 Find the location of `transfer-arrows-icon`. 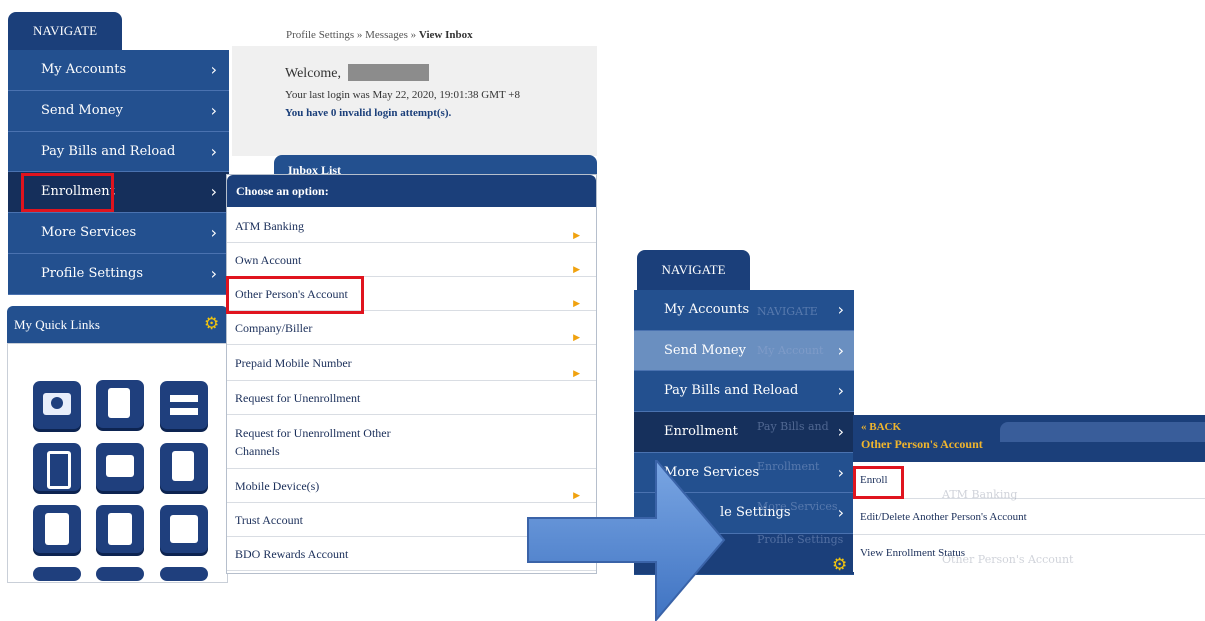

transfer-arrows-icon is located at coordinates (184, 405).